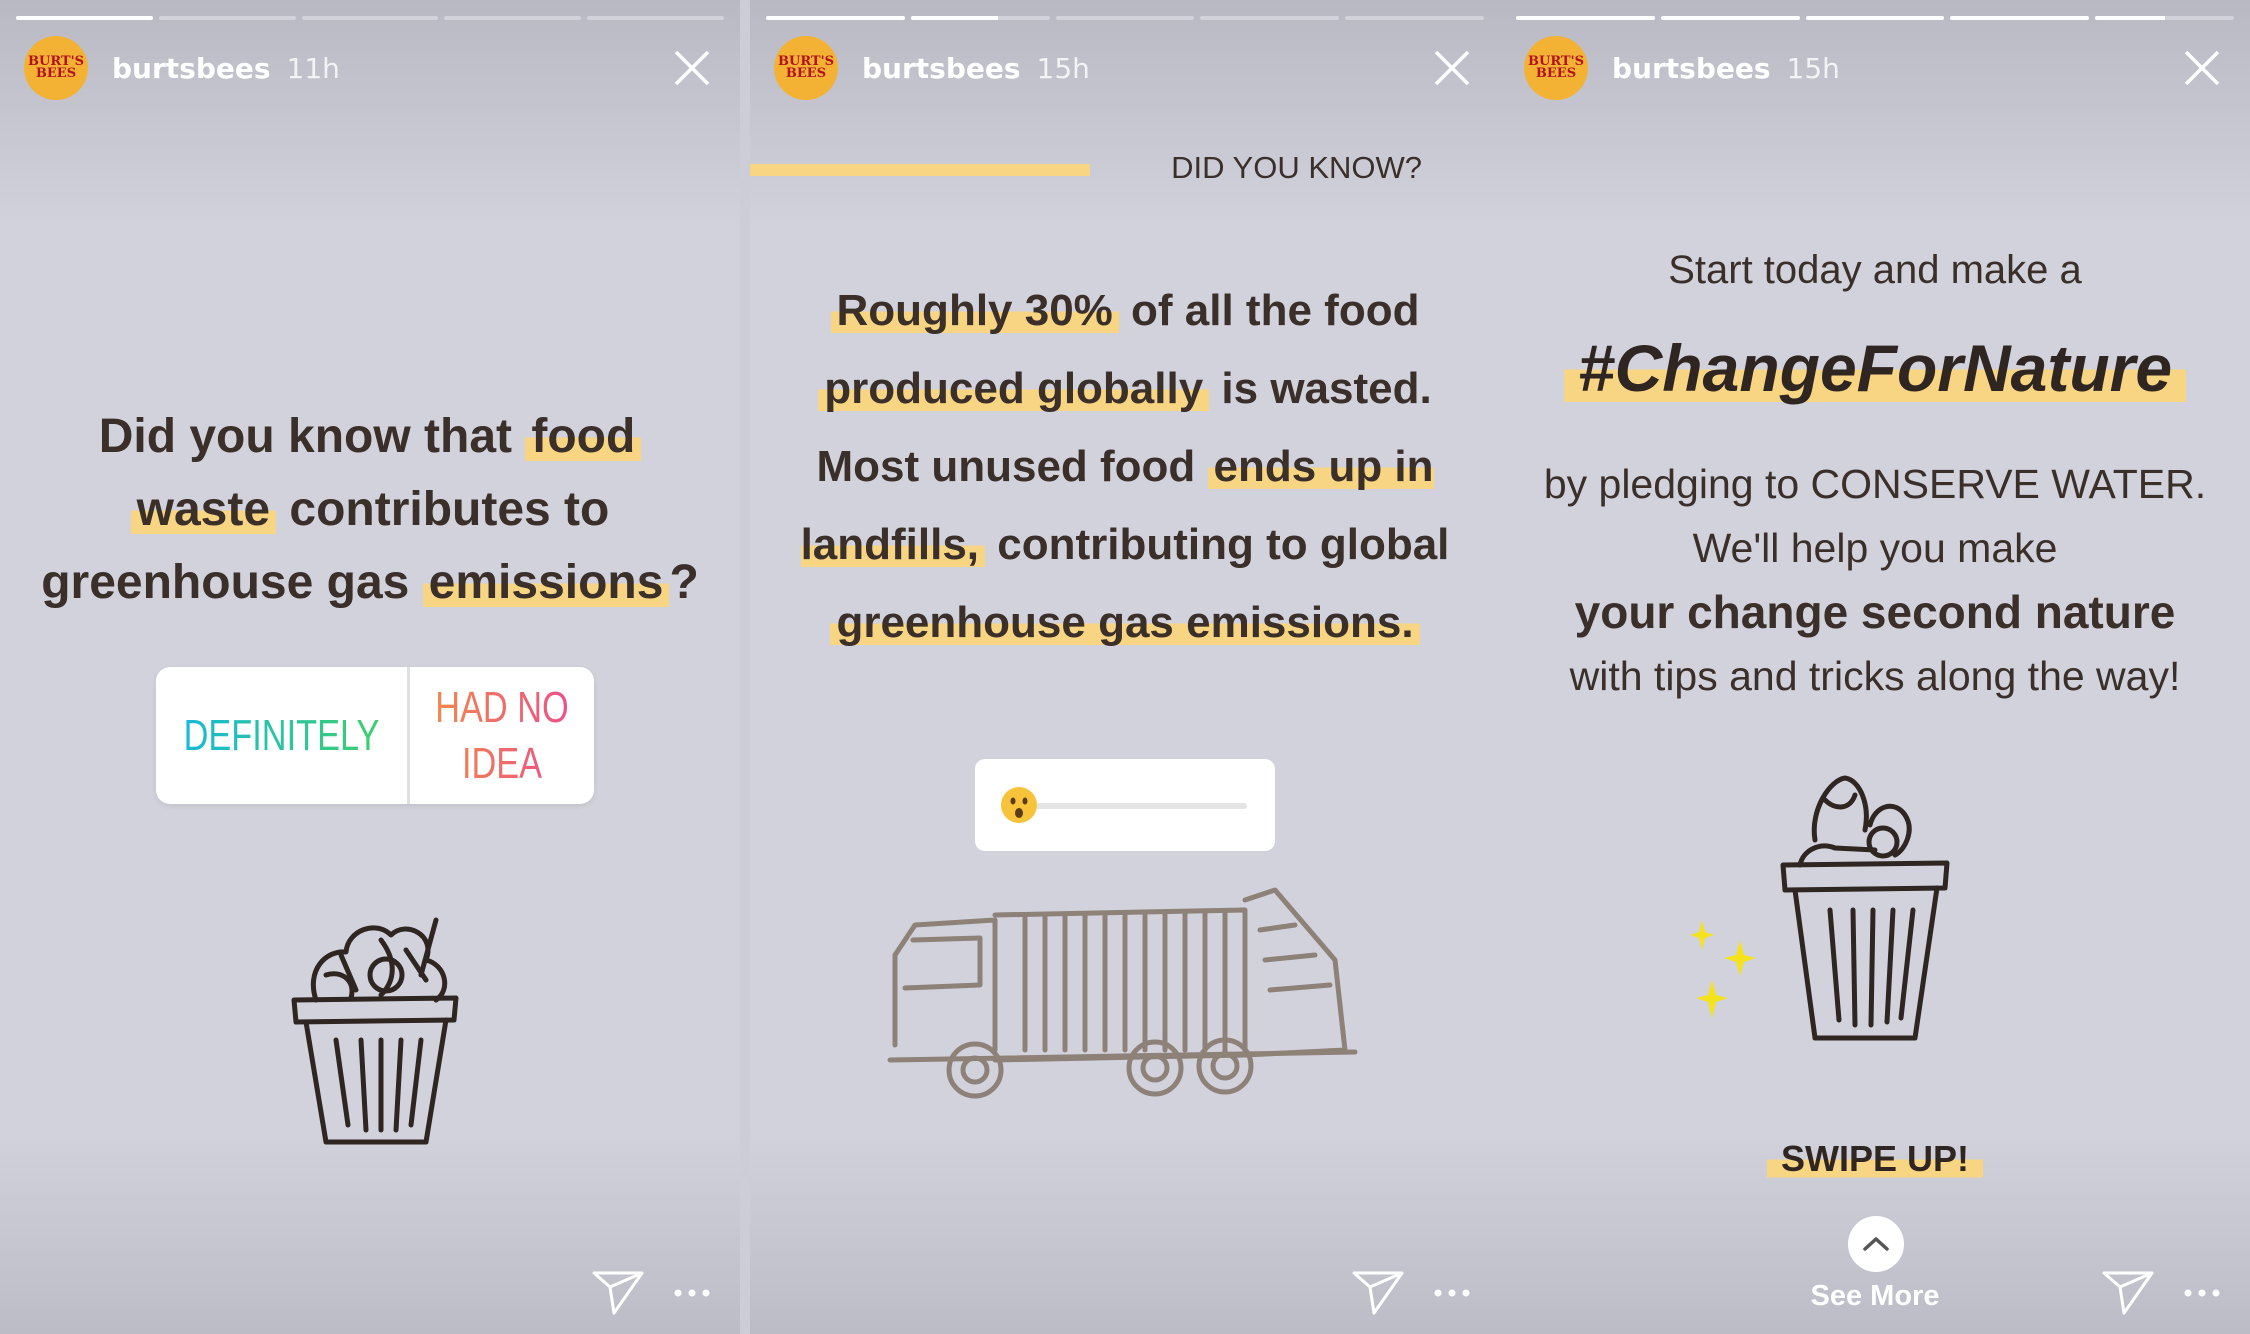 The width and height of the screenshot is (2250, 1334). I want to click on hashtag-text: #ChangeForNature, so click(1875, 368).